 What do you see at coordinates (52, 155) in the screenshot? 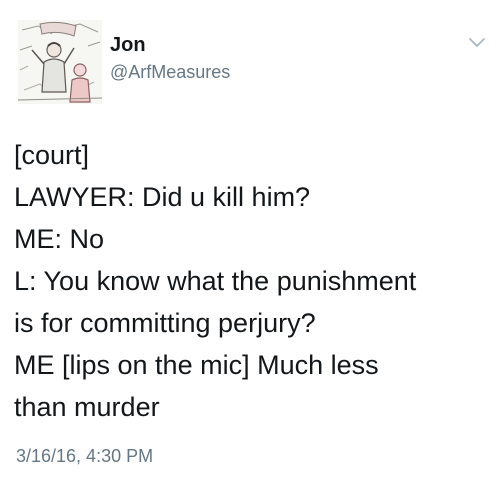
I see `tweet-text-line: [court]` at bounding box center [52, 155].